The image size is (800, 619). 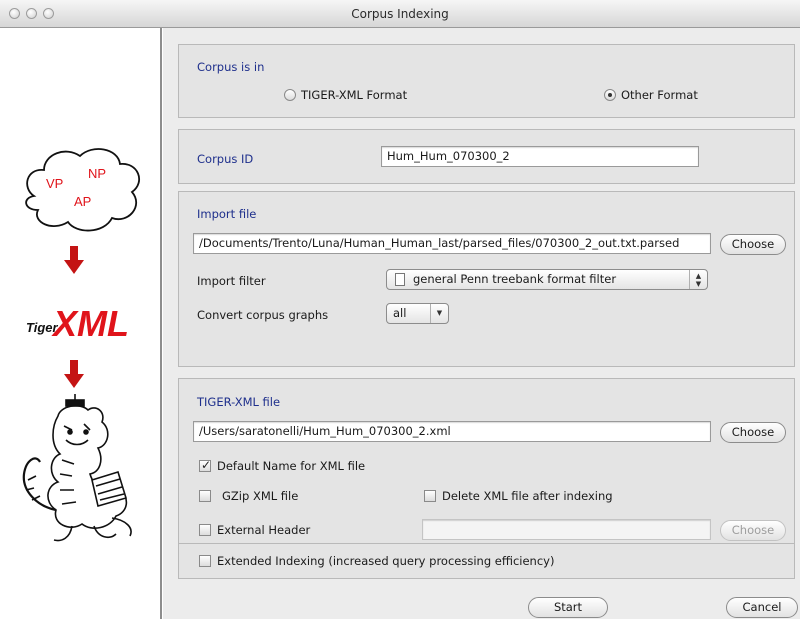 I want to click on external-header-checkbox, so click(x=205, y=530).